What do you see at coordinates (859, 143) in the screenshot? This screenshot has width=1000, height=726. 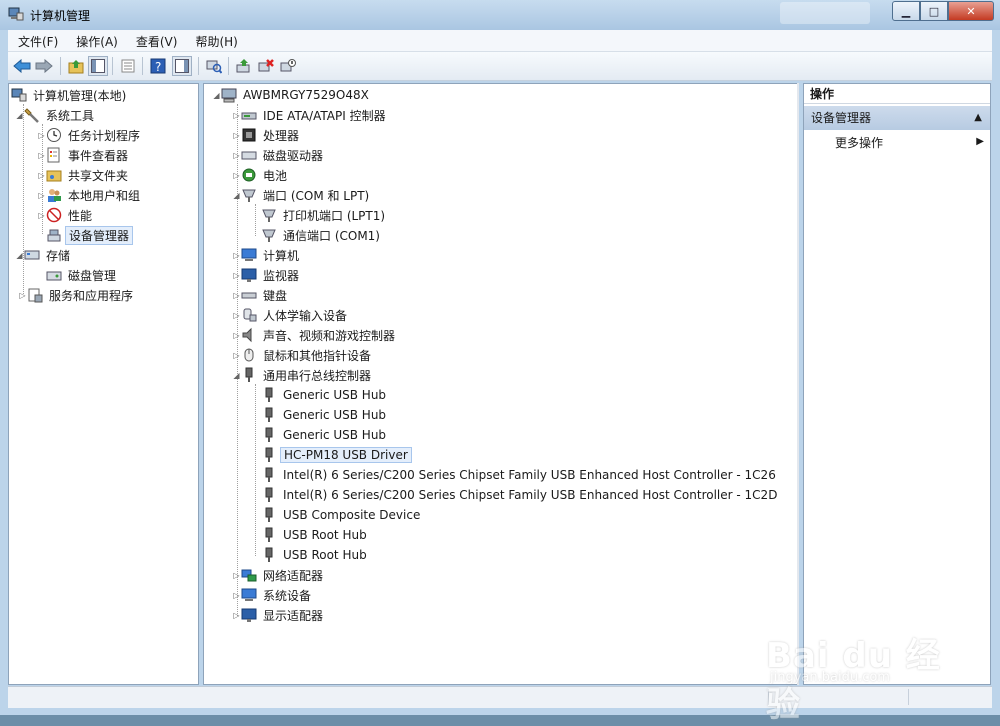 I see `more-actions-item: 更多操作` at bounding box center [859, 143].